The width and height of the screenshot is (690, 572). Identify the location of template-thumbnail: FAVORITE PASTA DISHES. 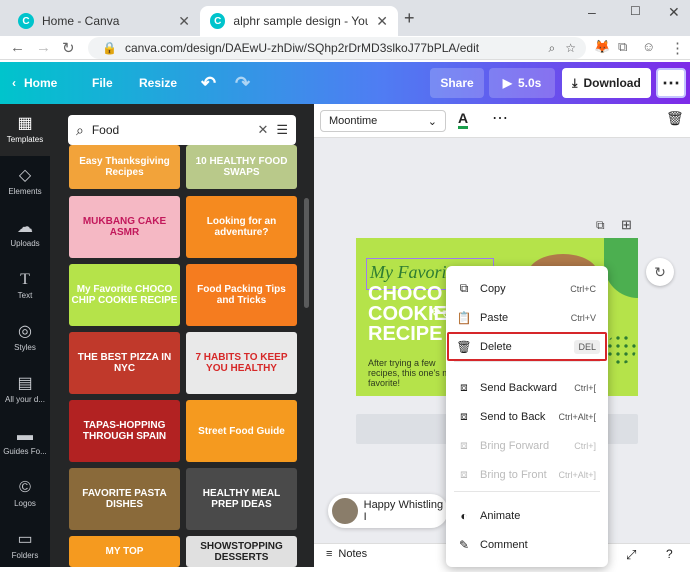
(124, 499).